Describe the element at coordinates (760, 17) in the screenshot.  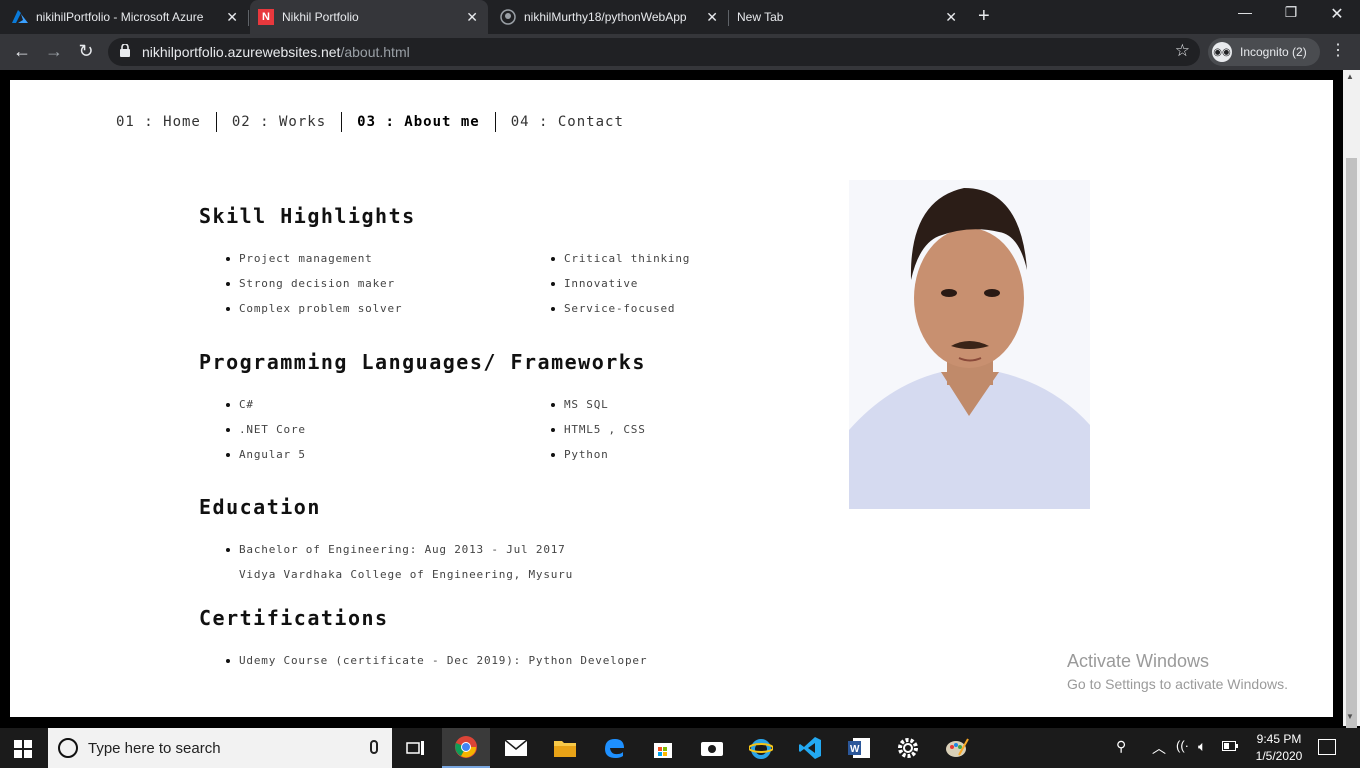
I see `tab-title: New Tab` at that location.